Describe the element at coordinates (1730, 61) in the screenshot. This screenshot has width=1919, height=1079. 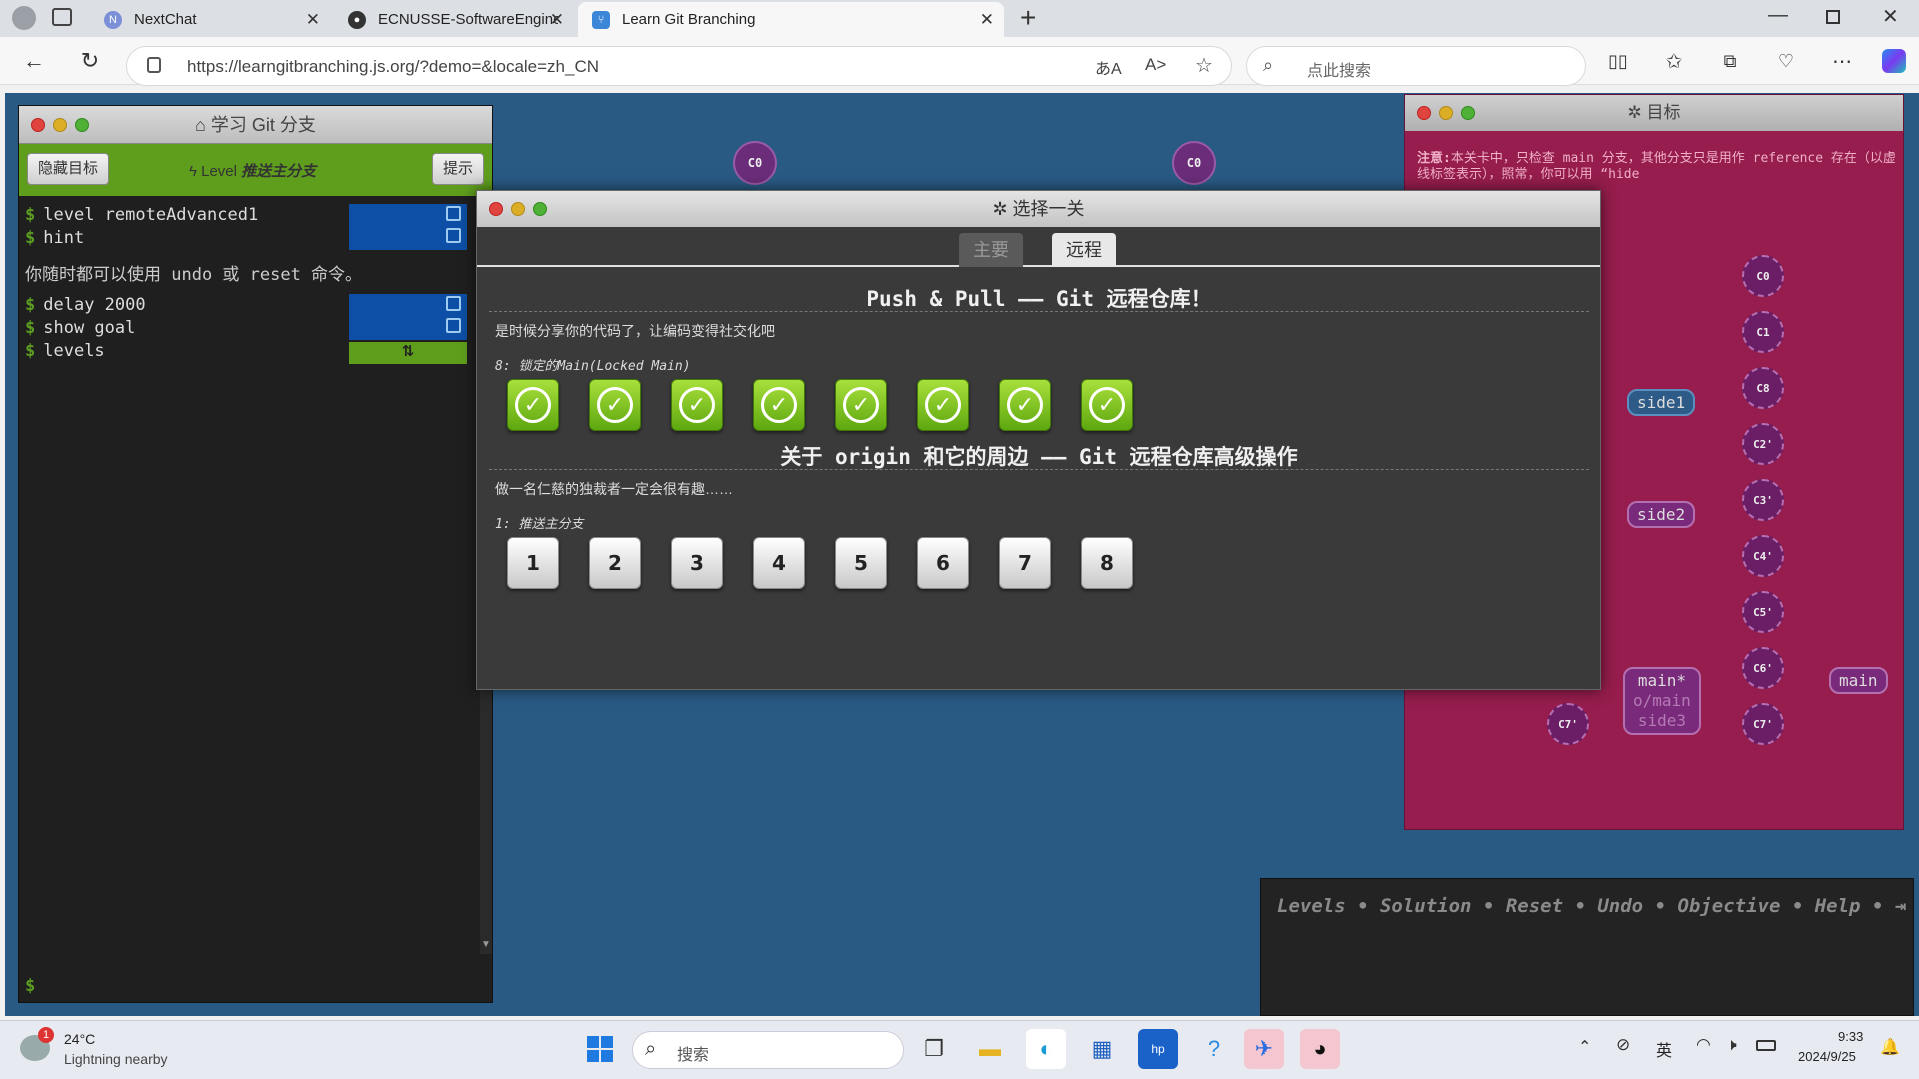
I see `collections-icon: ⧉` at that location.